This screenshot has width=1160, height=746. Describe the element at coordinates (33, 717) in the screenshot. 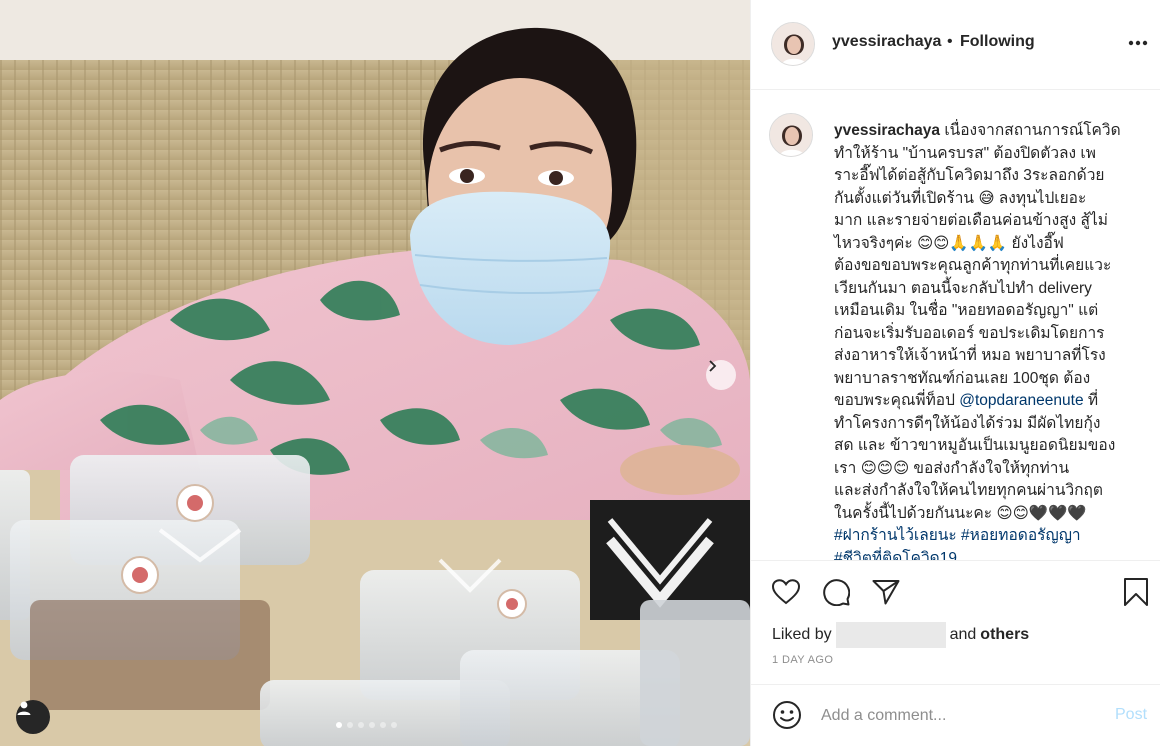

I see `tagged-users-button` at that location.